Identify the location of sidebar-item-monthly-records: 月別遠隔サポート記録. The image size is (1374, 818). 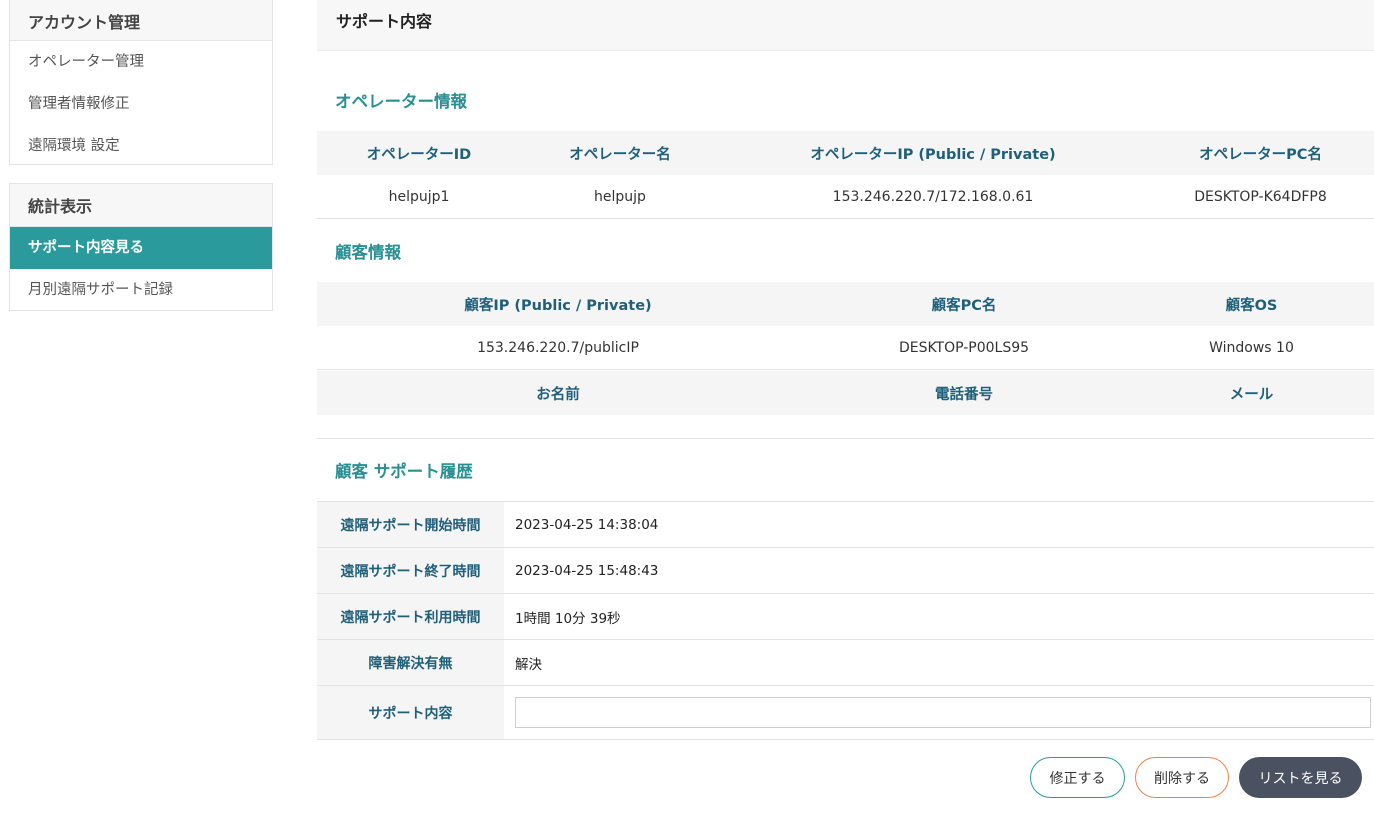
(141, 290).